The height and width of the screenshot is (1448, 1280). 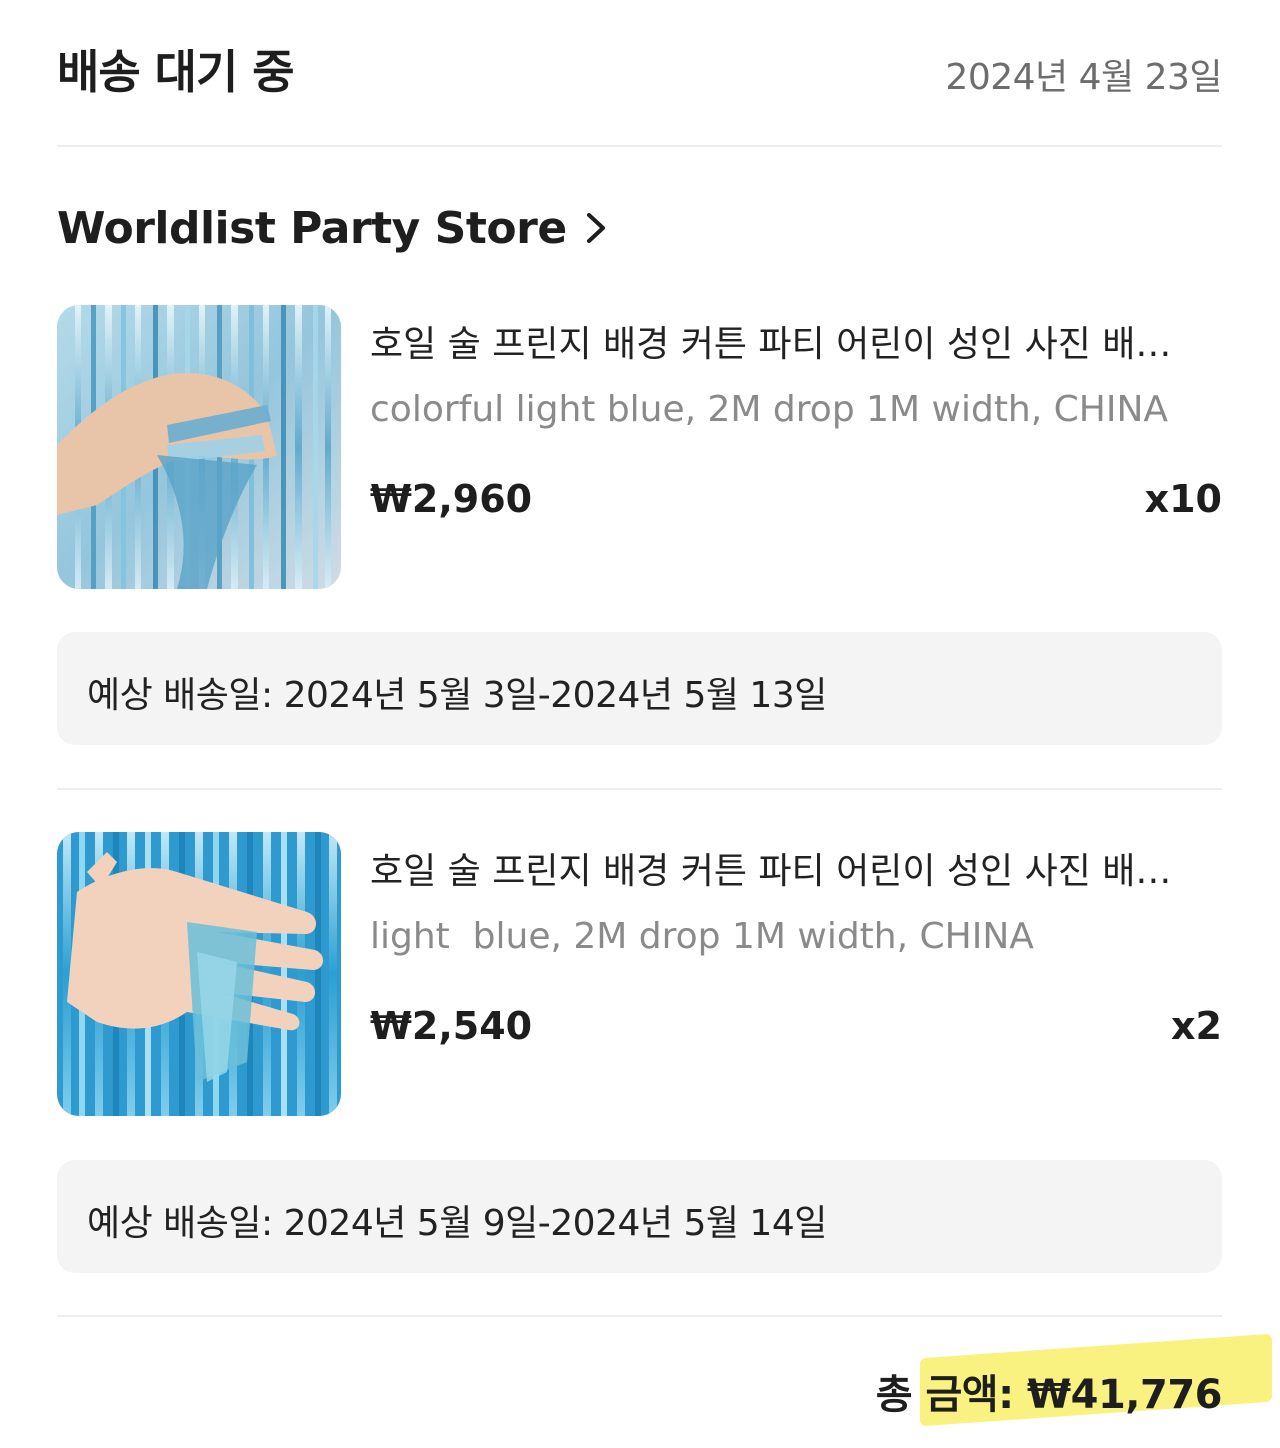 I want to click on chevron-right-icon, so click(x=596, y=228).